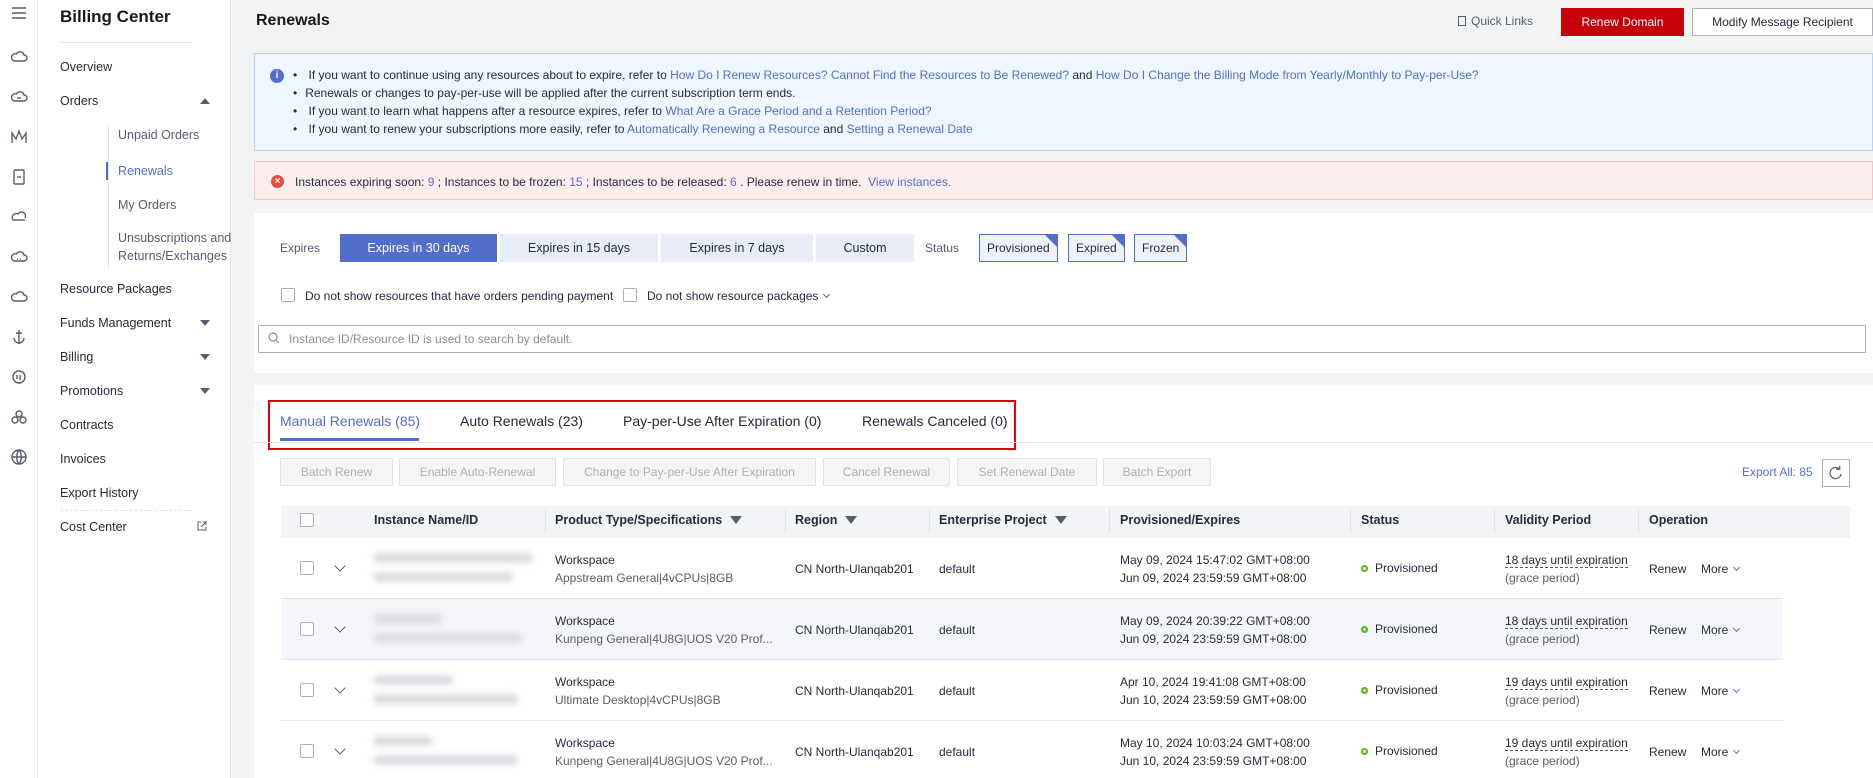 This screenshot has width=1873, height=778. What do you see at coordinates (935, 421) in the screenshot?
I see `tab-renewals-canceled: Renewals Canceled (0)` at bounding box center [935, 421].